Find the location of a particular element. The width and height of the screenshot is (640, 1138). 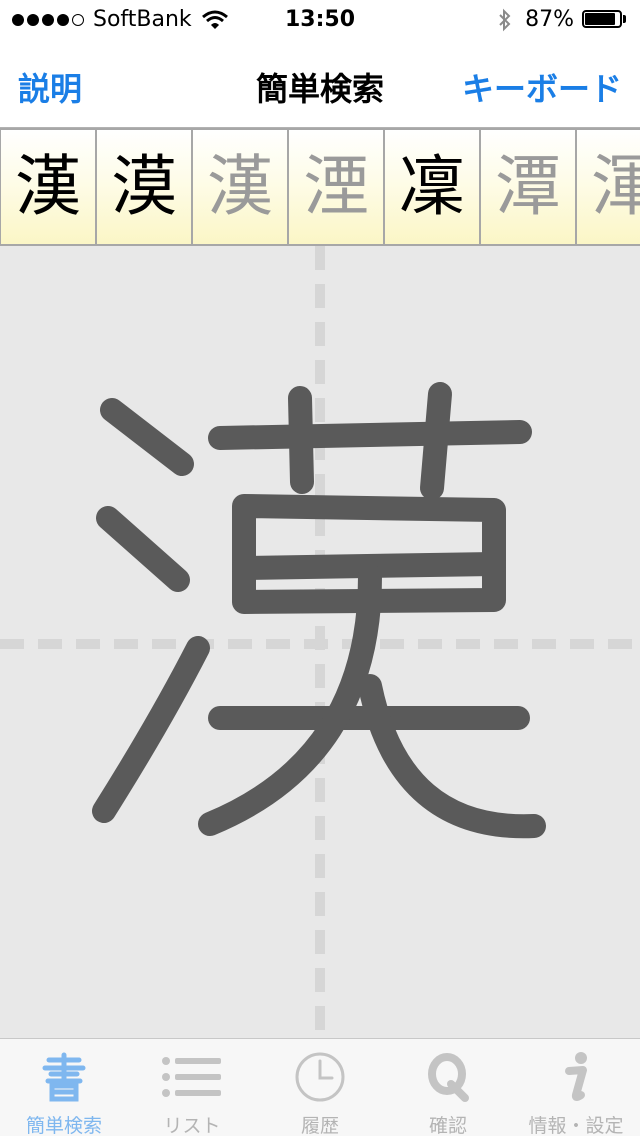

candidate-item: 渾 is located at coordinates (608, 187).